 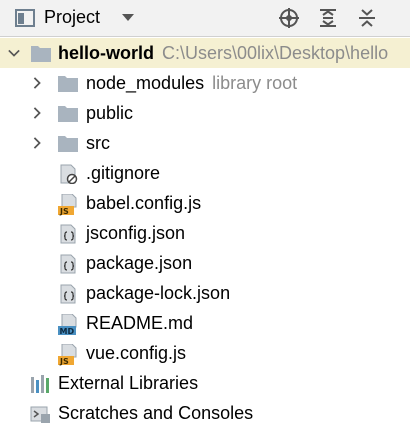 I want to click on root-folder-name: hello-world, so click(x=106, y=53).